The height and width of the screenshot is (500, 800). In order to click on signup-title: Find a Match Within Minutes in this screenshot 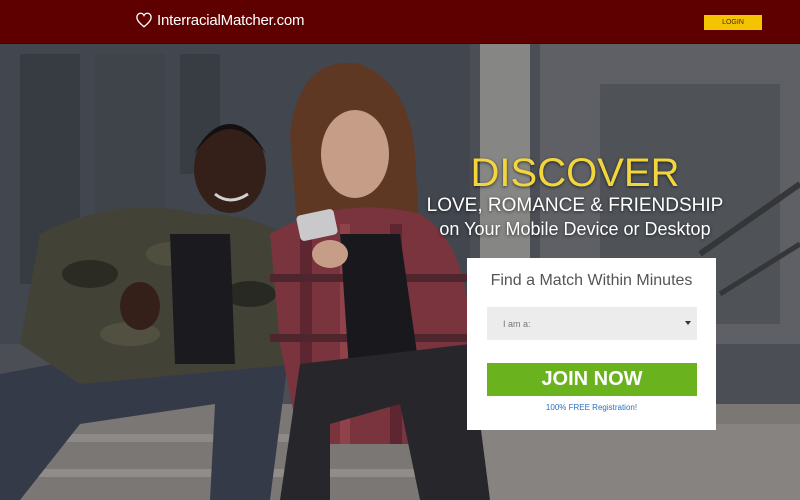, I will do `click(591, 280)`.